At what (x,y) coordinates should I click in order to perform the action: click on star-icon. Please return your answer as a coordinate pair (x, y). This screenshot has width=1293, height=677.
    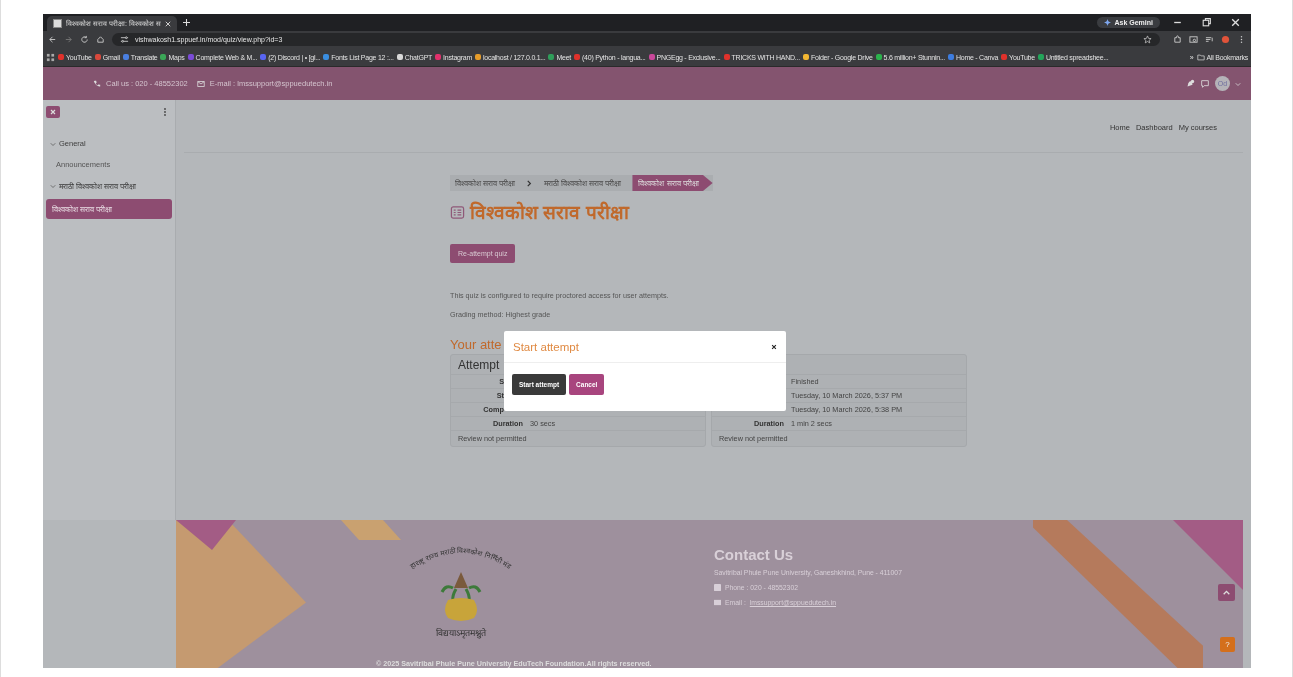
    Looking at the image, I should click on (1147, 39).